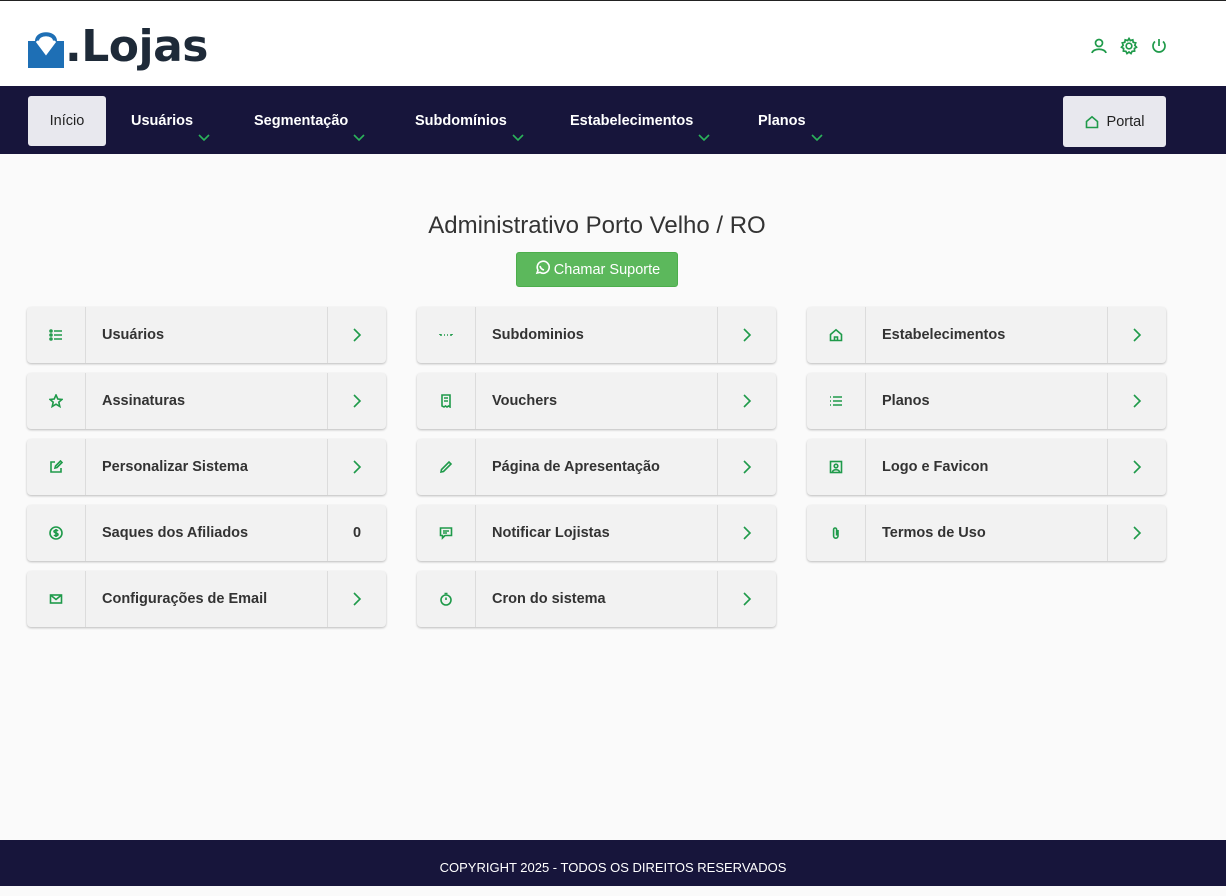  I want to click on user-icon, so click(1099, 46).